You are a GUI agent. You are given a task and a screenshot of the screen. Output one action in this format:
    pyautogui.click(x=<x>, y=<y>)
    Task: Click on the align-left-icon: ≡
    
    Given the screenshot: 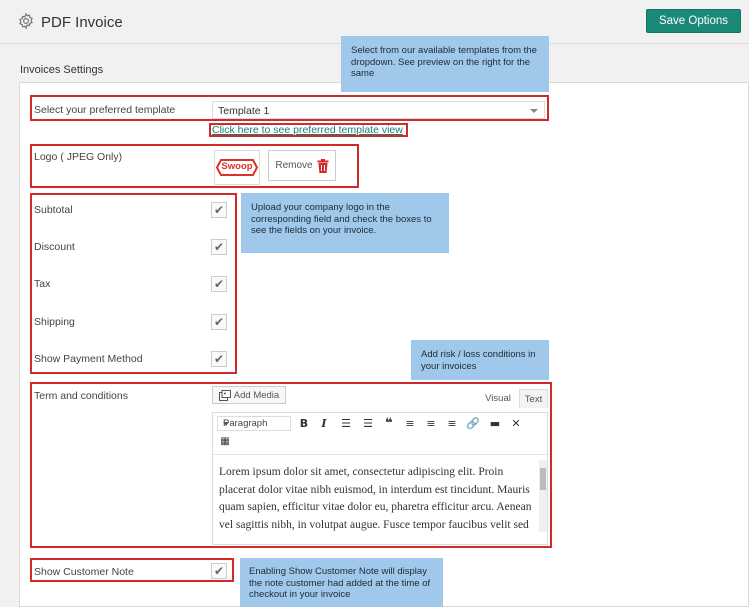 What is the action you would take?
    pyautogui.click(x=410, y=423)
    